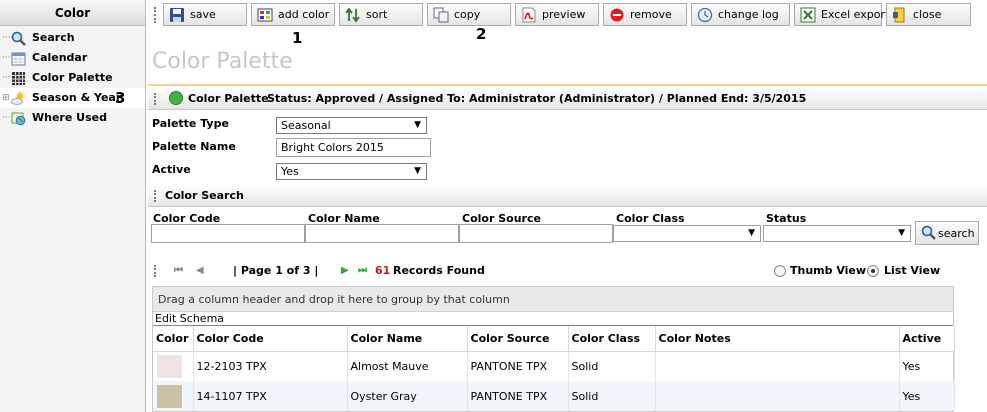 This screenshot has width=987, height=412. Describe the element at coordinates (351, 125) in the screenshot. I see `palette-type-select: Seasonal ▼` at that location.